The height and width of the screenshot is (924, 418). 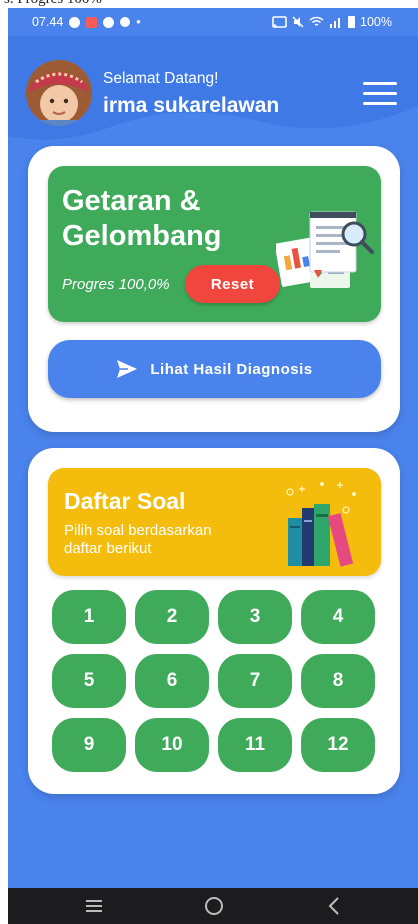 What do you see at coordinates (376, 22) in the screenshot?
I see `battery-level: 100%` at bounding box center [376, 22].